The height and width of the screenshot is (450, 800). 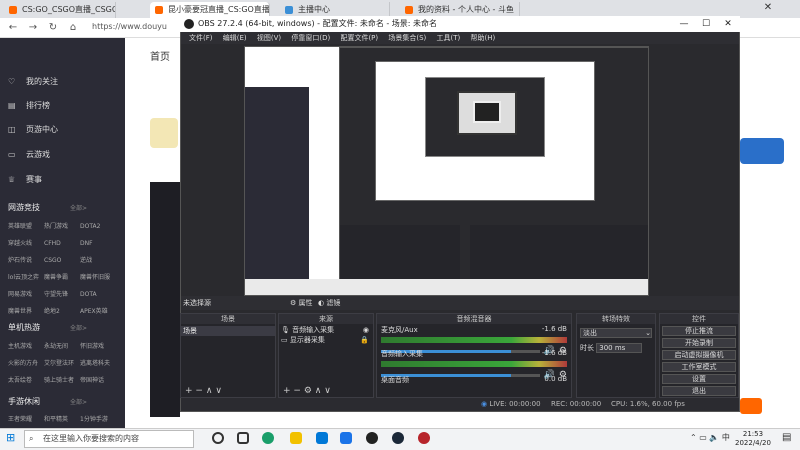 I want to click on rec-status: REC: 00:00:00, so click(x=576, y=404).